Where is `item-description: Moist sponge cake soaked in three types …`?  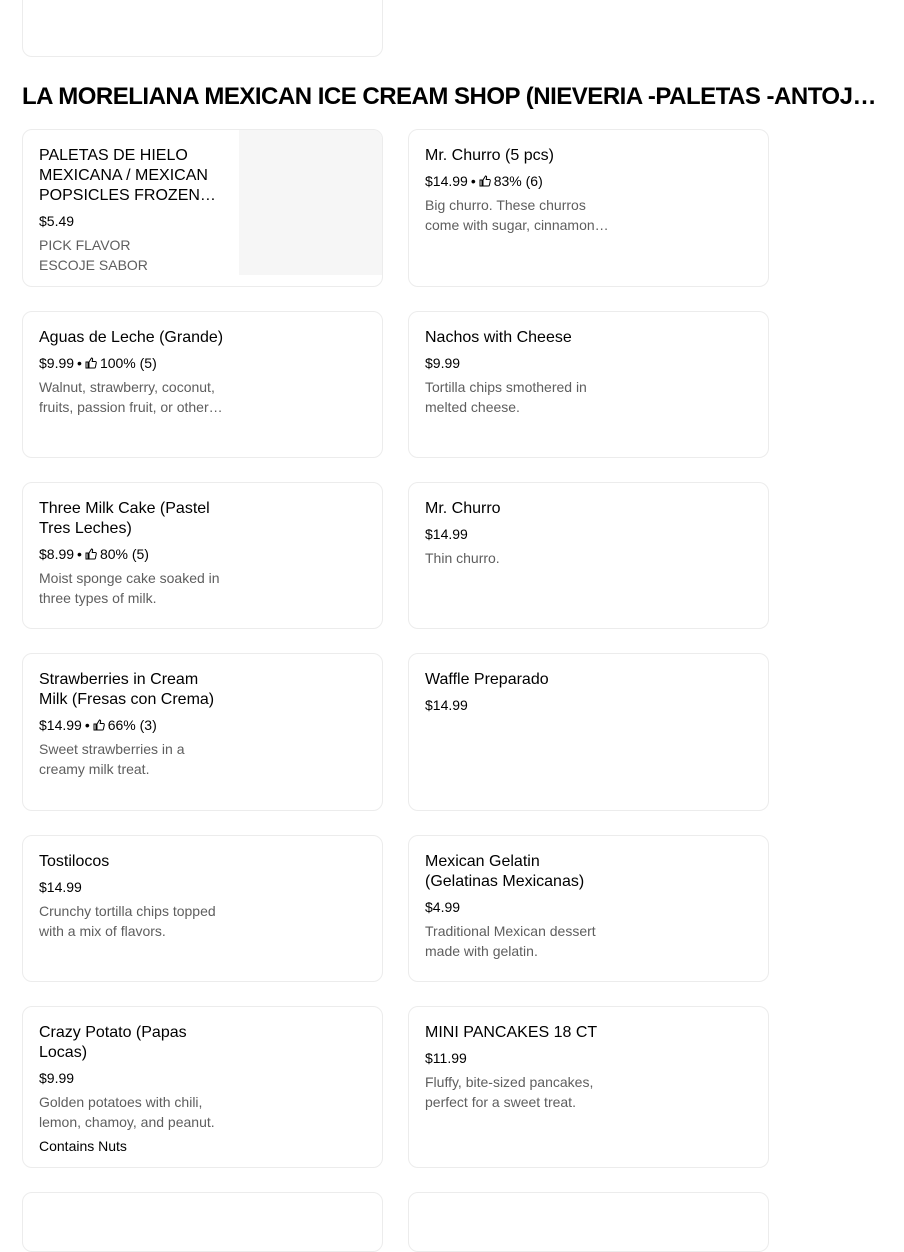 item-description: Moist sponge cake soaked in three types … is located at coordinates (129, 588).